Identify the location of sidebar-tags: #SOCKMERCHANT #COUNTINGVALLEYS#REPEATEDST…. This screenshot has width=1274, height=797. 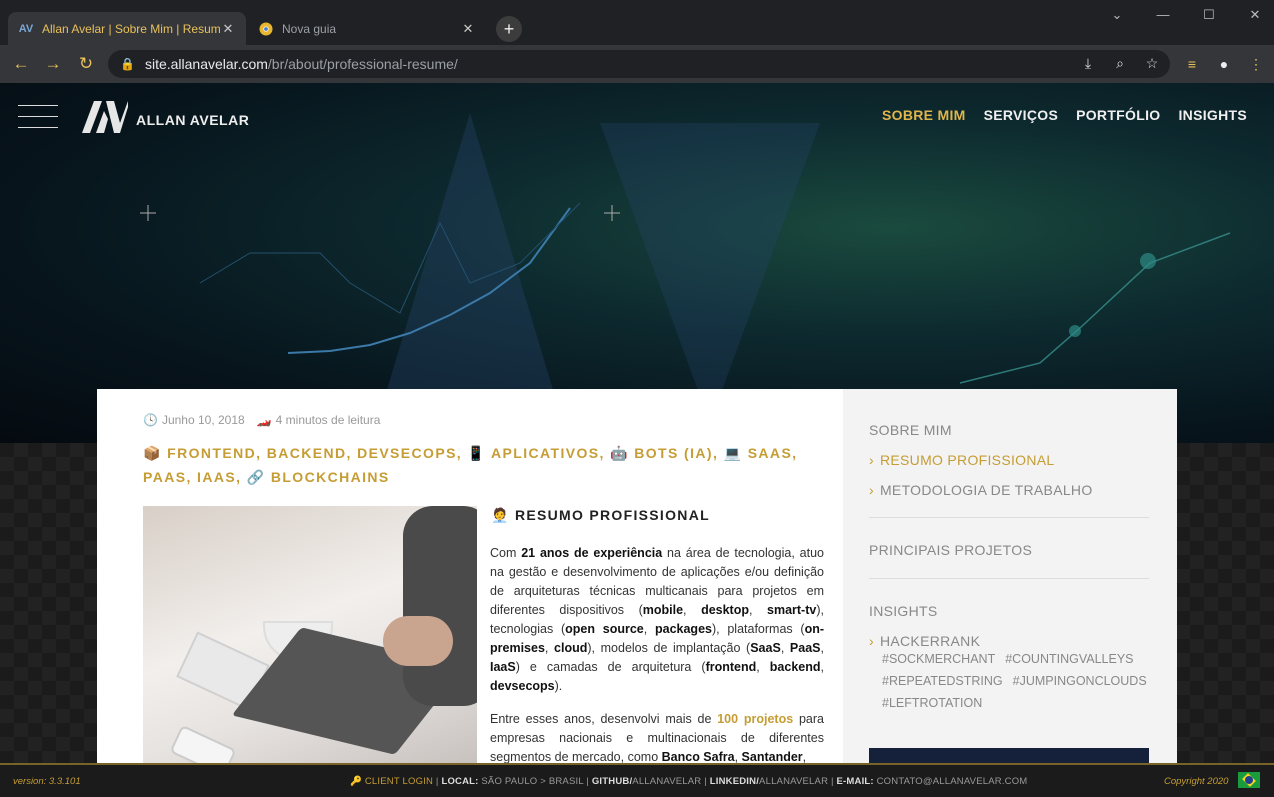
(1022, 681).